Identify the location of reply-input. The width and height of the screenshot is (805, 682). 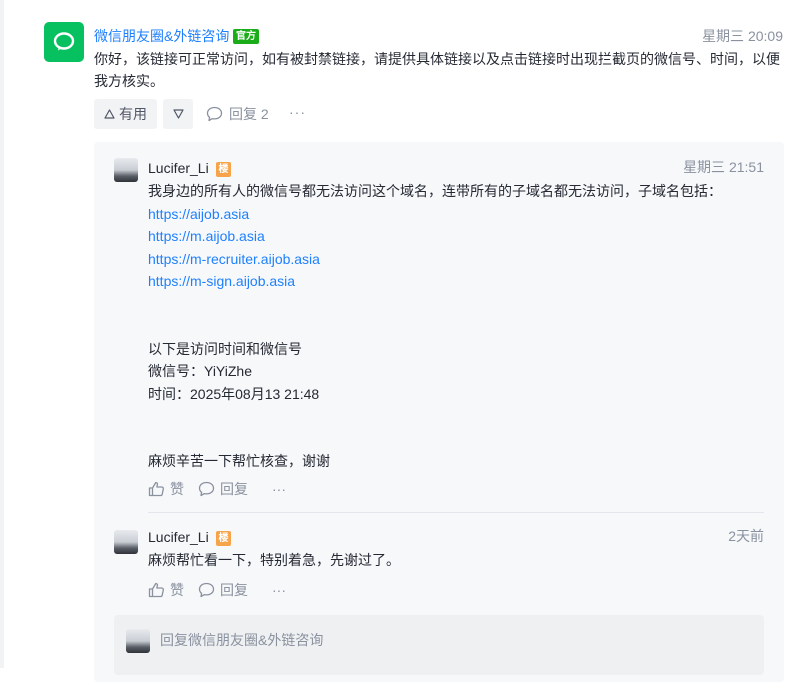
(450, 640).